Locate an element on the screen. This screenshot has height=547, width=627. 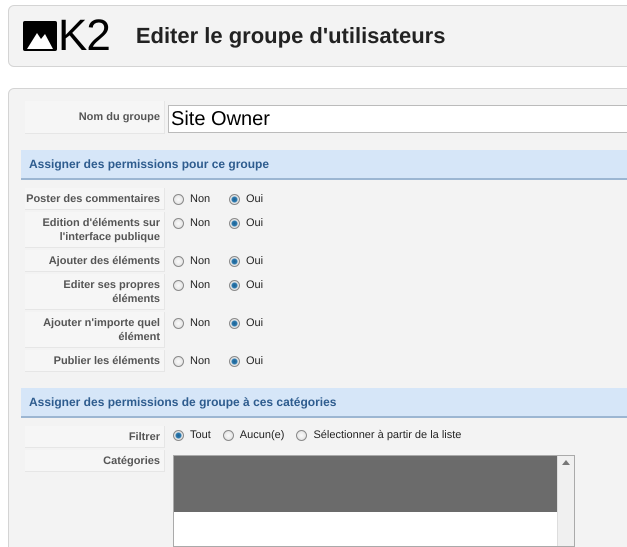
field-label: Nom du groupe is located at coordinates (95, 117).